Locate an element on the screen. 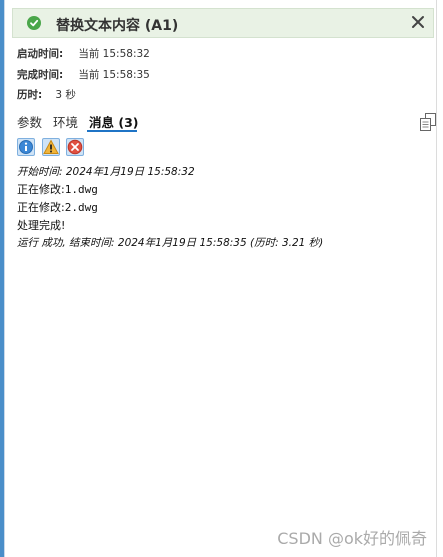  close-icon is located at coordinates (418, 22).